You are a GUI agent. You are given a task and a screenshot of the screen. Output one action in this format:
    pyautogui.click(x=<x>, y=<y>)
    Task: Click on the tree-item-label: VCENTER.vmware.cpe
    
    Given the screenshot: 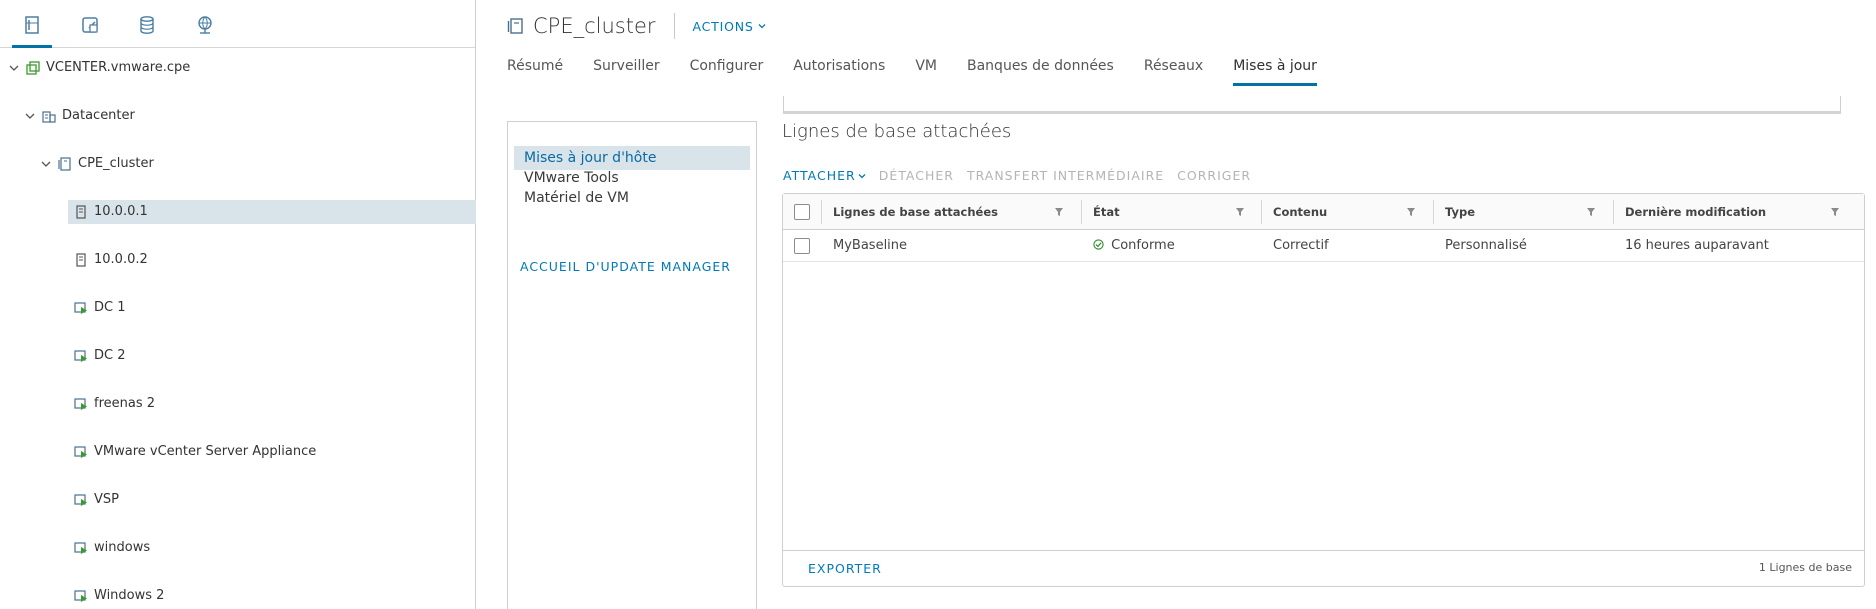 What is the action you would take?
    pyautogui.click(x=118, y=67)
    